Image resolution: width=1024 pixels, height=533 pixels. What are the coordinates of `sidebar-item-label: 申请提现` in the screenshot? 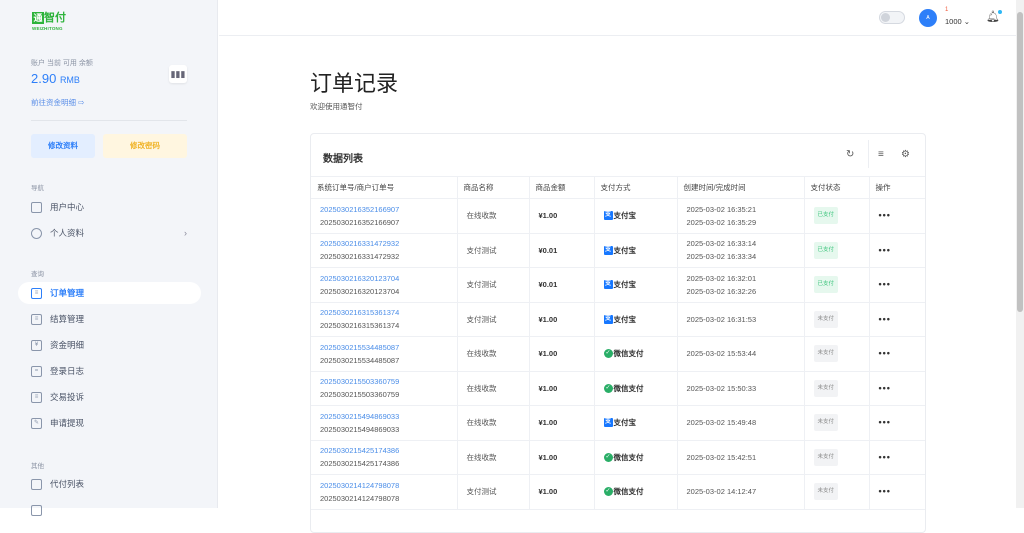 It's located at (67, 423).